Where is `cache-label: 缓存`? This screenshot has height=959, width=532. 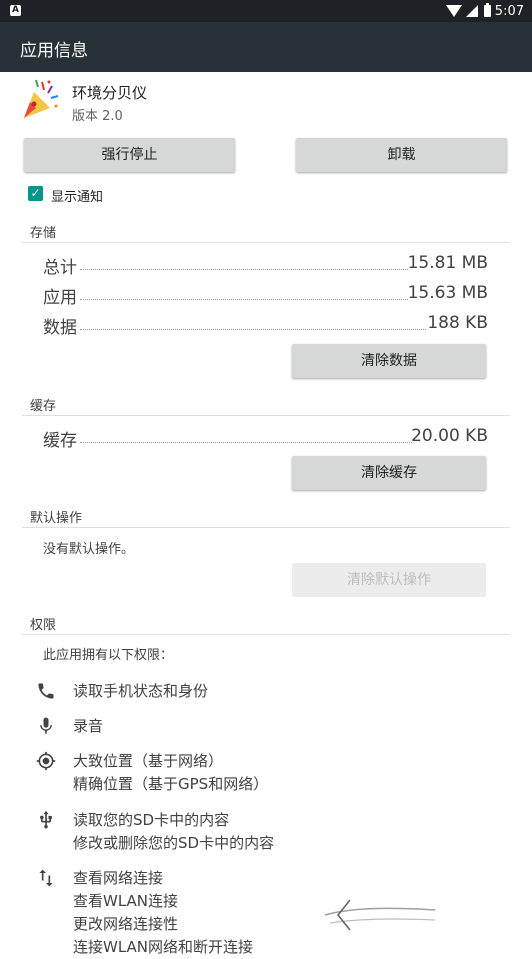
cache-label: 缓存 is located at coordinates (60, 441).